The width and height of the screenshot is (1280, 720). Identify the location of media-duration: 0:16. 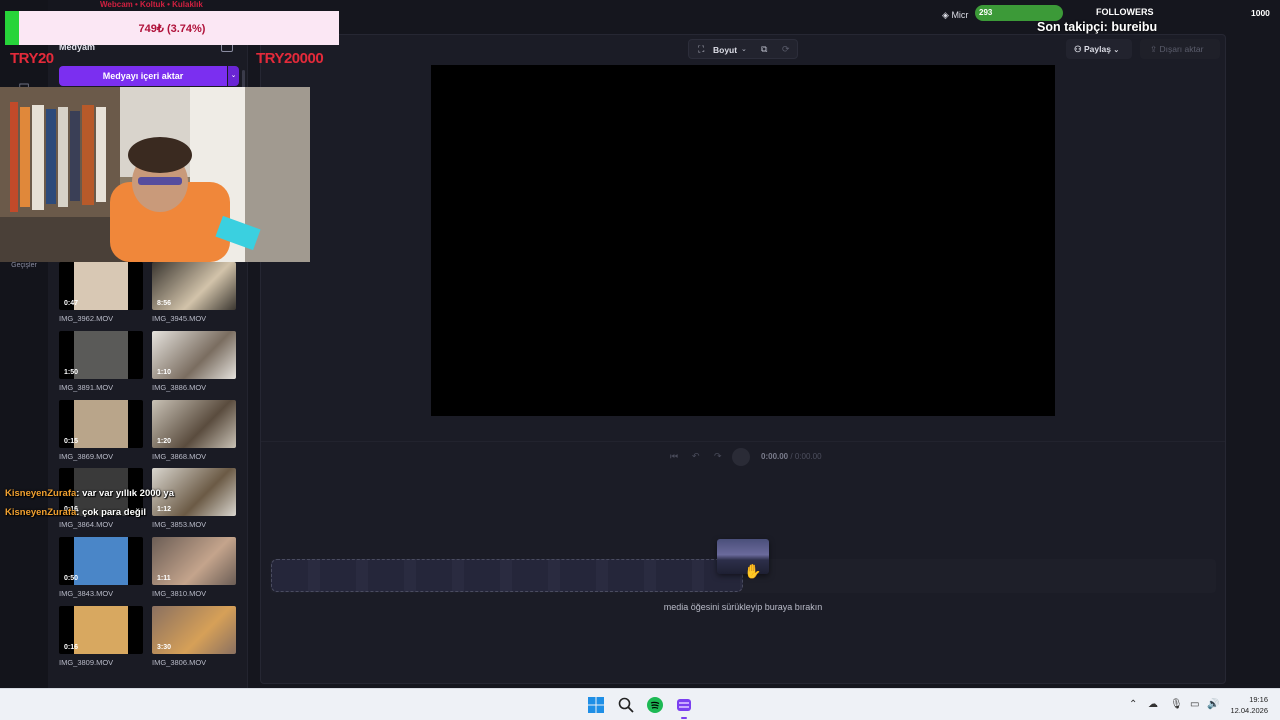
(71, 647).